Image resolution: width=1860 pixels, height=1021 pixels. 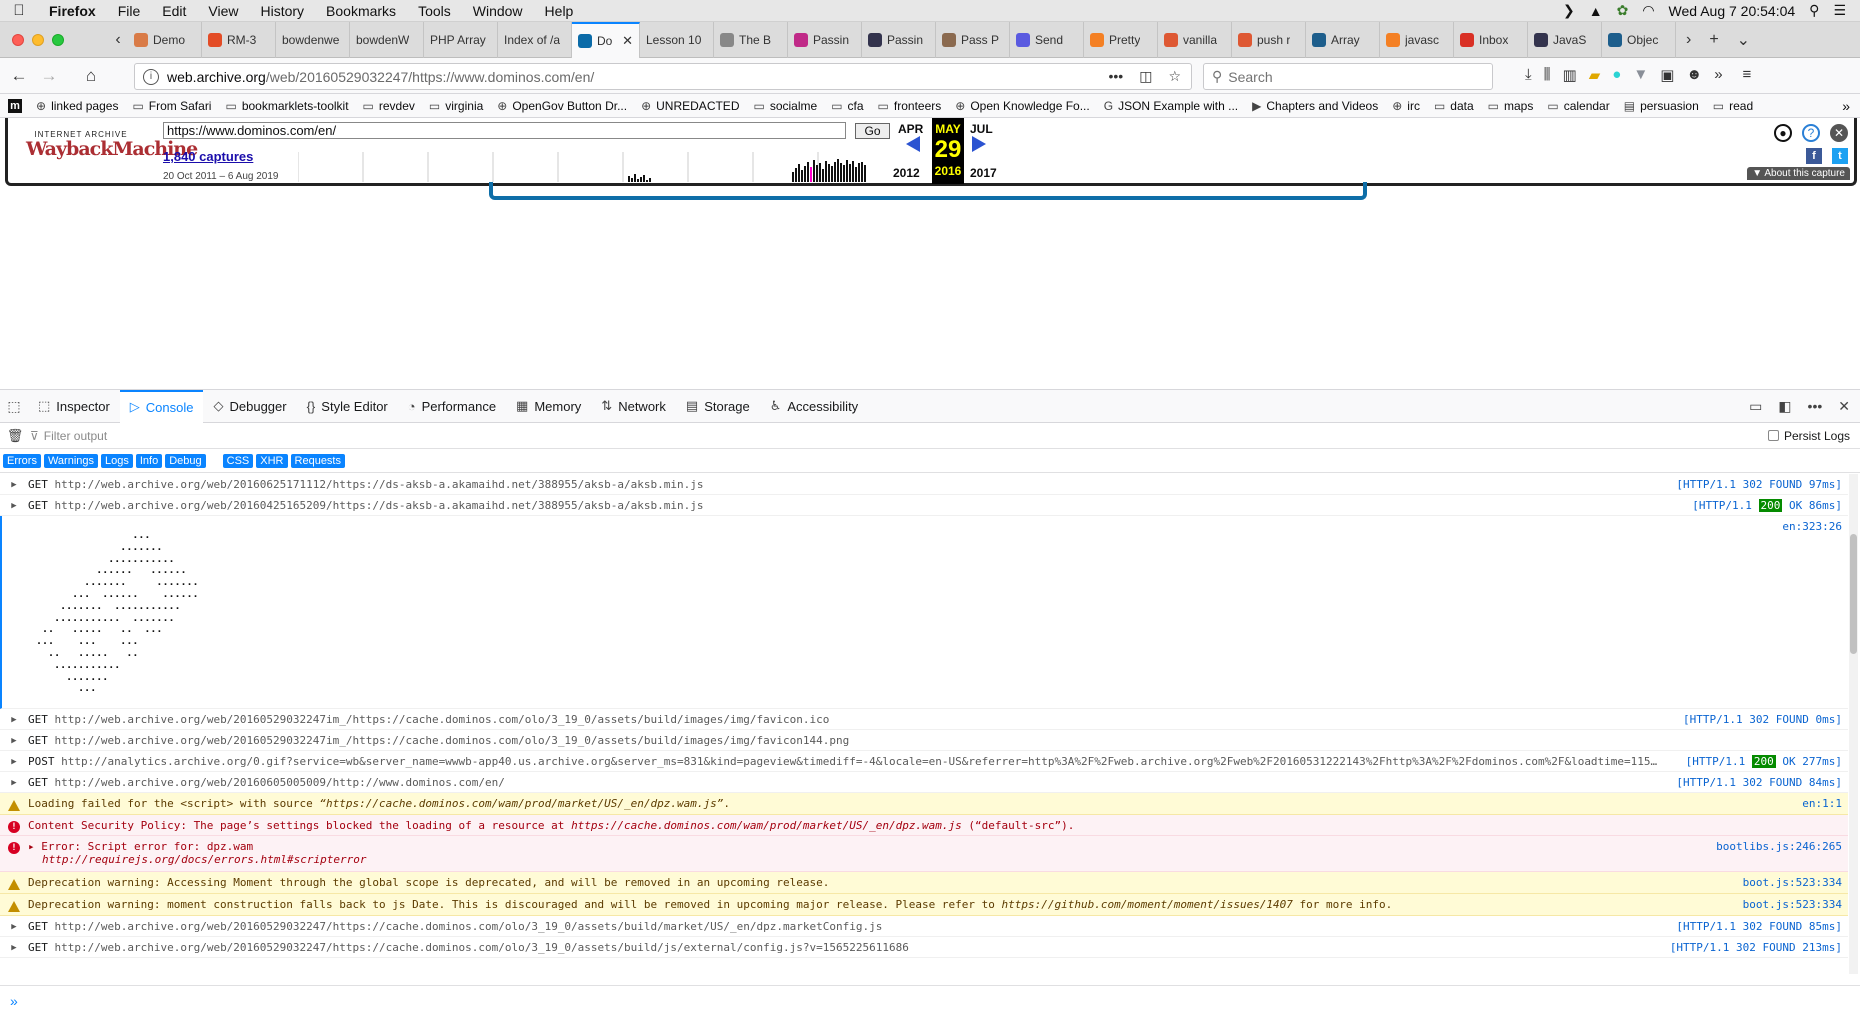 I want to click on console-filter-category: Debug, so click(x=185, y=460).